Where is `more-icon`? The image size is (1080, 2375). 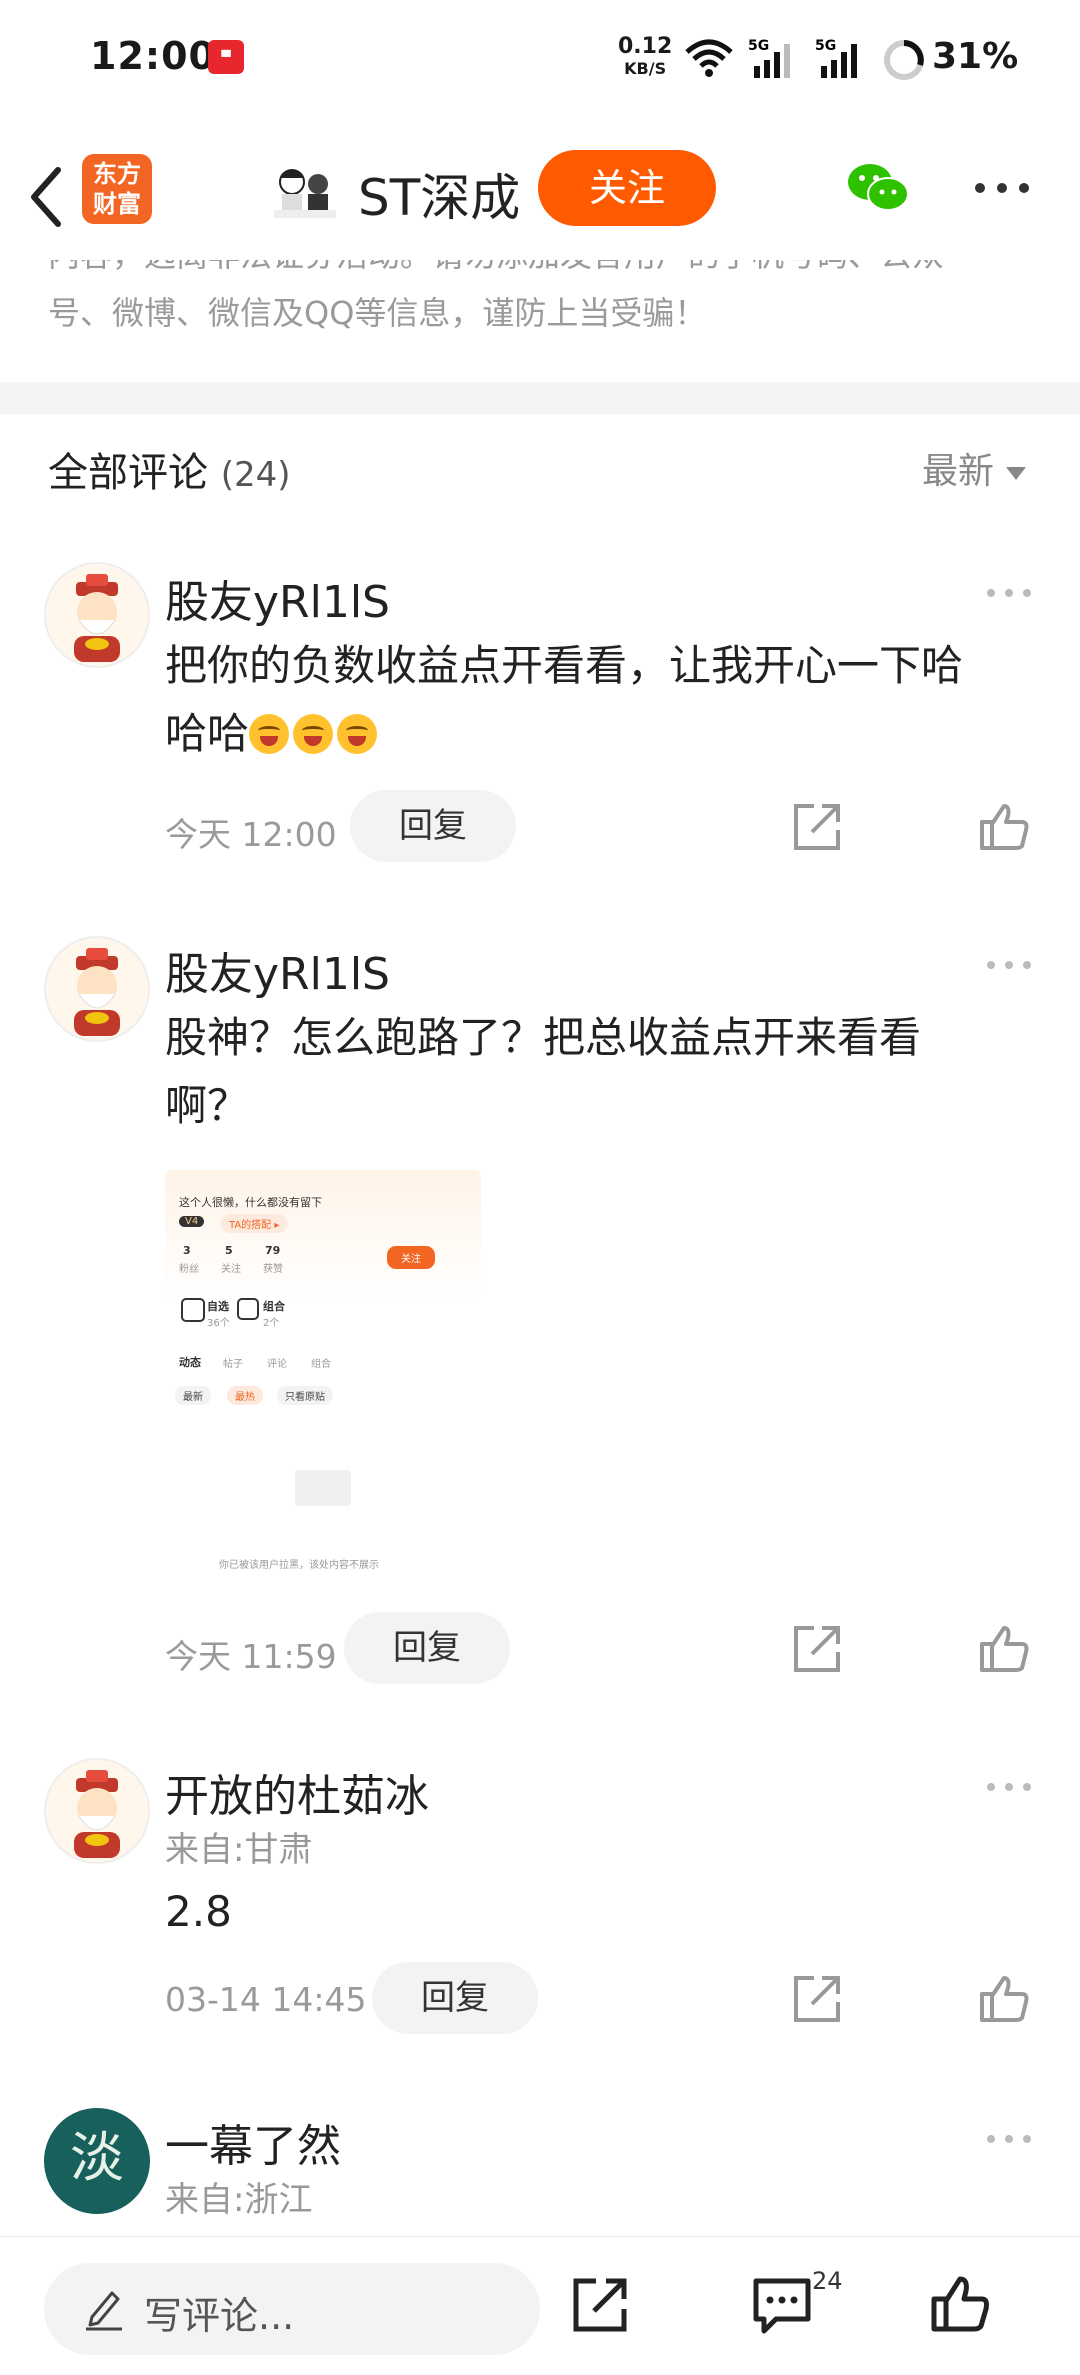 more-icon is located at coordinates (1002, 188).